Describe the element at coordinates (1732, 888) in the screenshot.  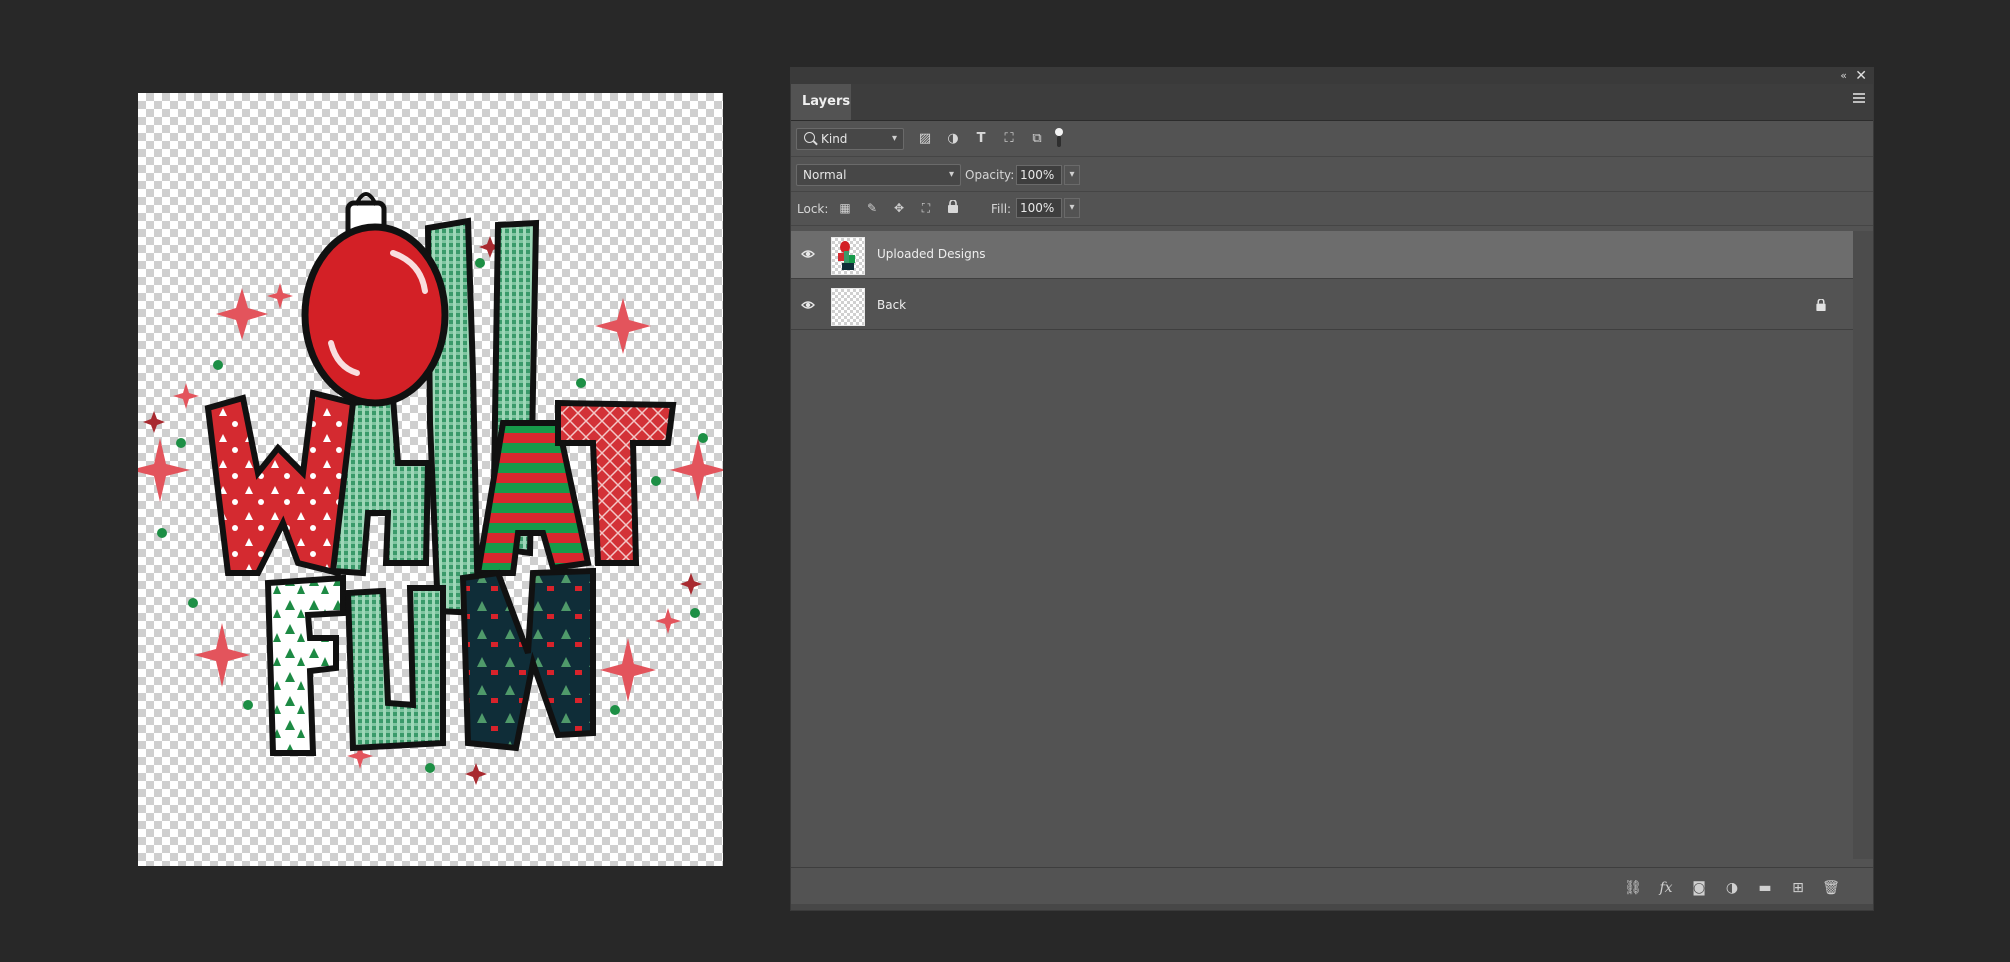
I see `adjustment-icon: ◑` at that location.